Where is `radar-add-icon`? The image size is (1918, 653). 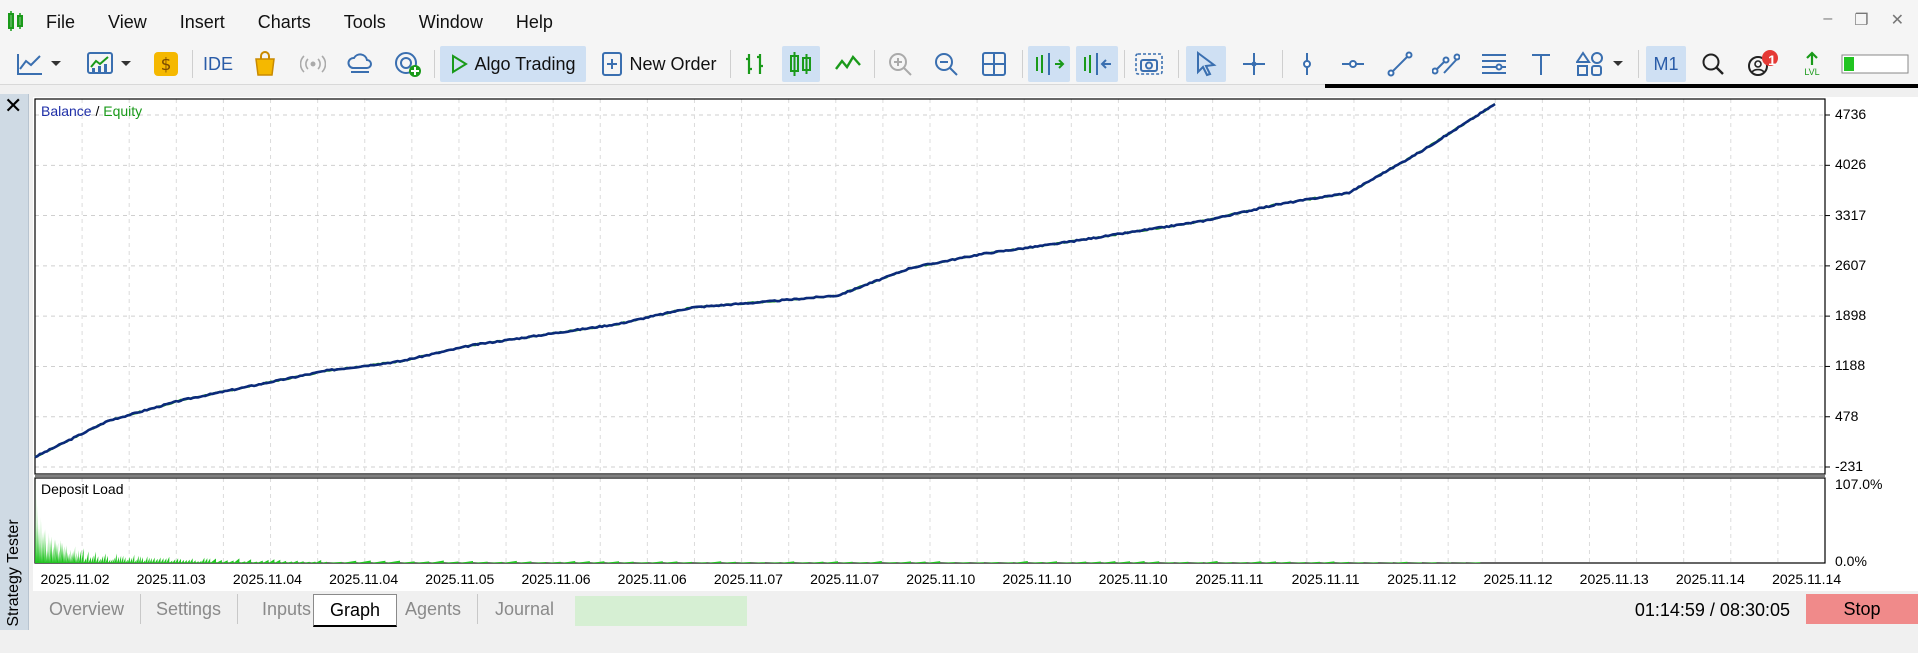
radar-add-icon is located at coordinates (408, 64).